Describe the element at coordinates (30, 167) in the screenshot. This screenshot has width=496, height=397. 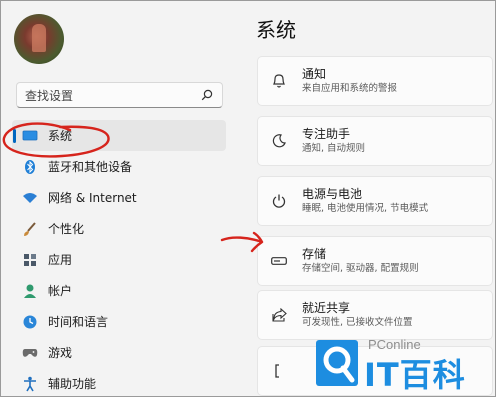
I see `bluetooth-icon` at that location.